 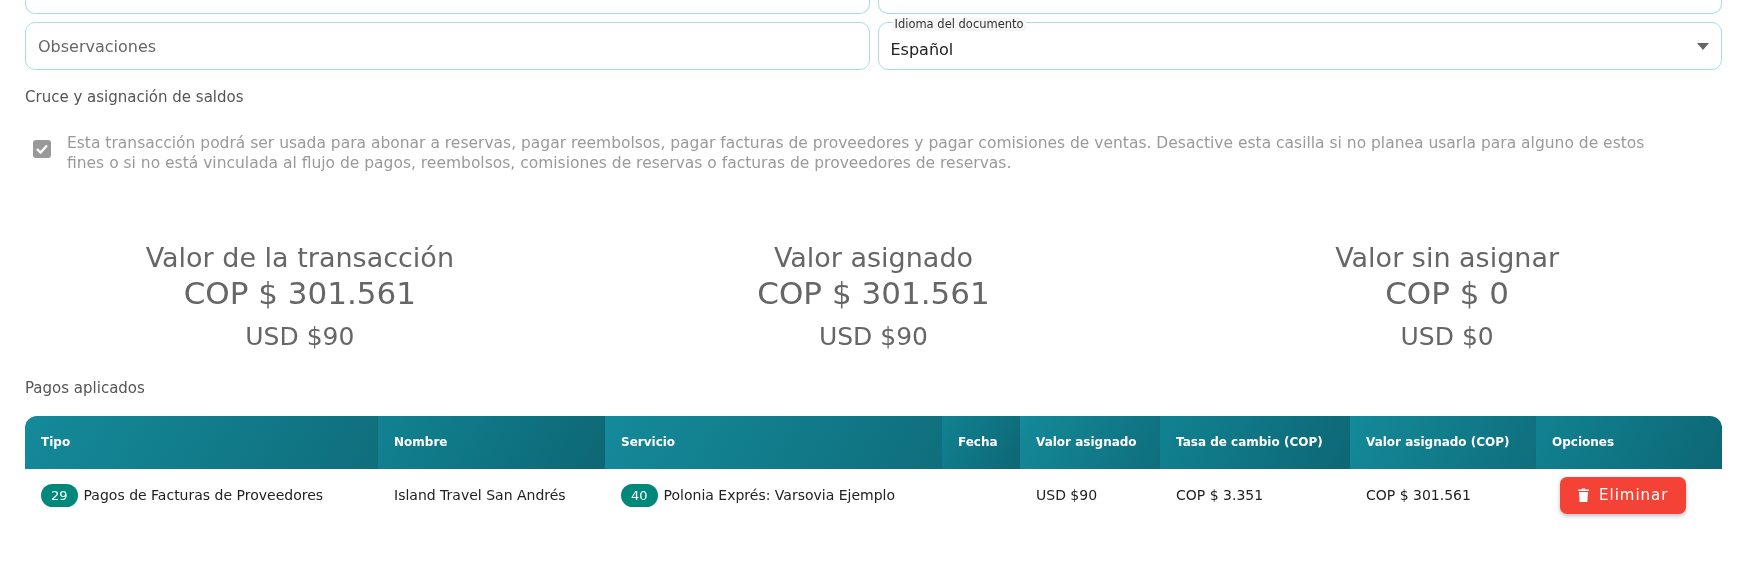 I want to click on column-header: Valor asignado (COP), so click(x=1443, y=442).